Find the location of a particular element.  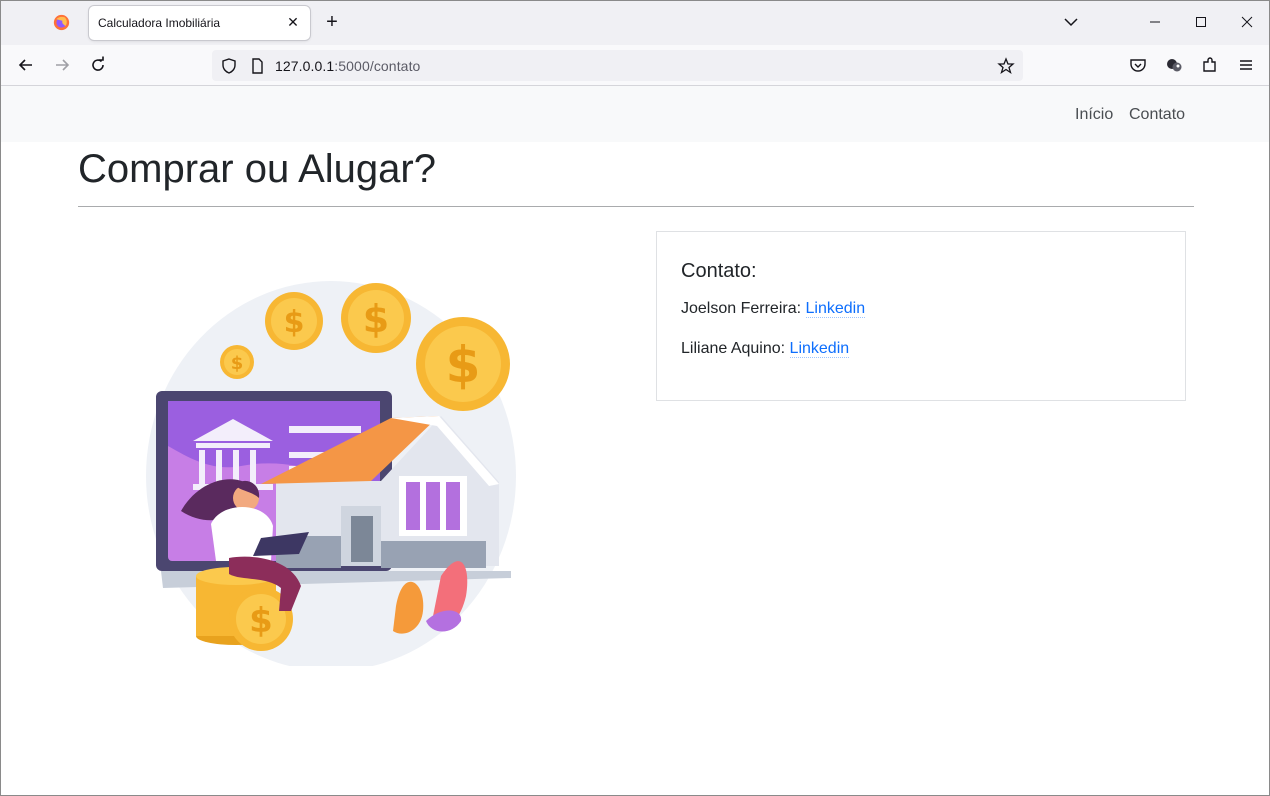

url-text: 127.0.0.1:5000/contato is located at coordinates (347, 66).